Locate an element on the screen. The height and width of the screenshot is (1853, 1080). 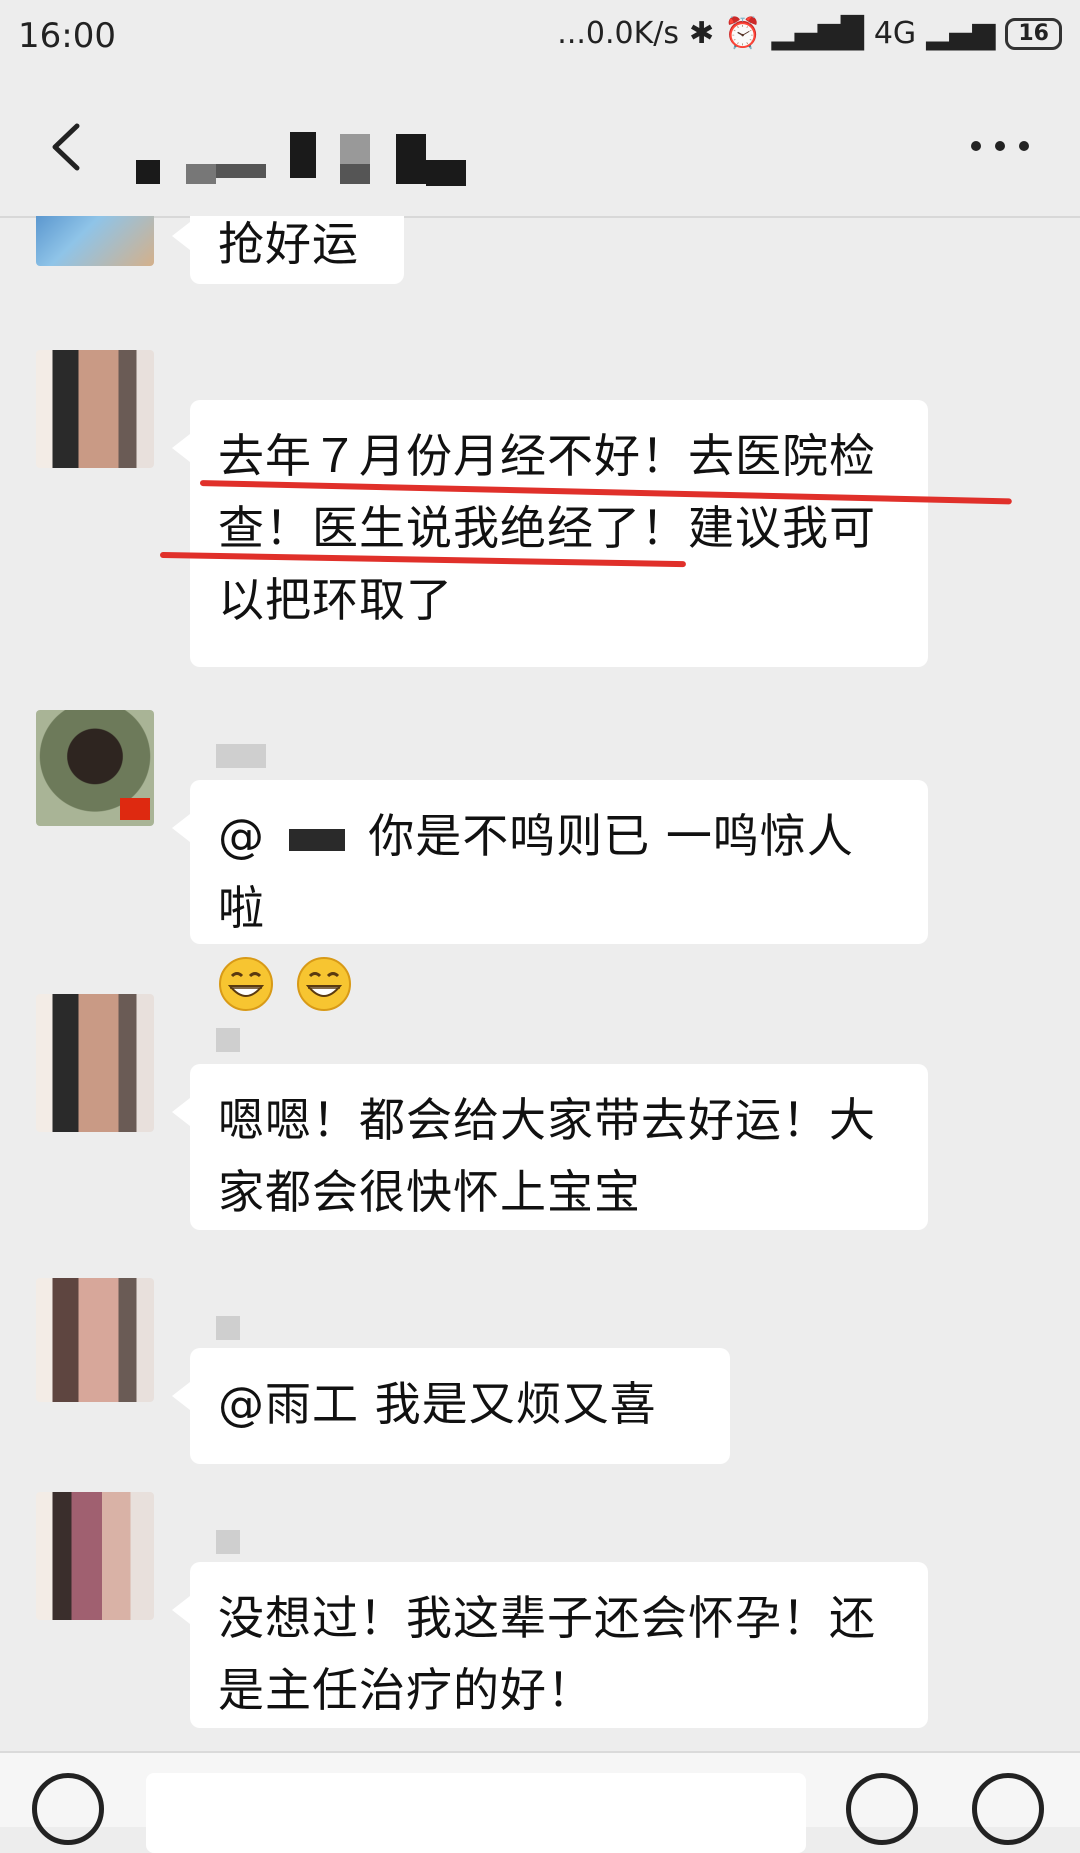
input-bar is located at coordinates (540, 1802).